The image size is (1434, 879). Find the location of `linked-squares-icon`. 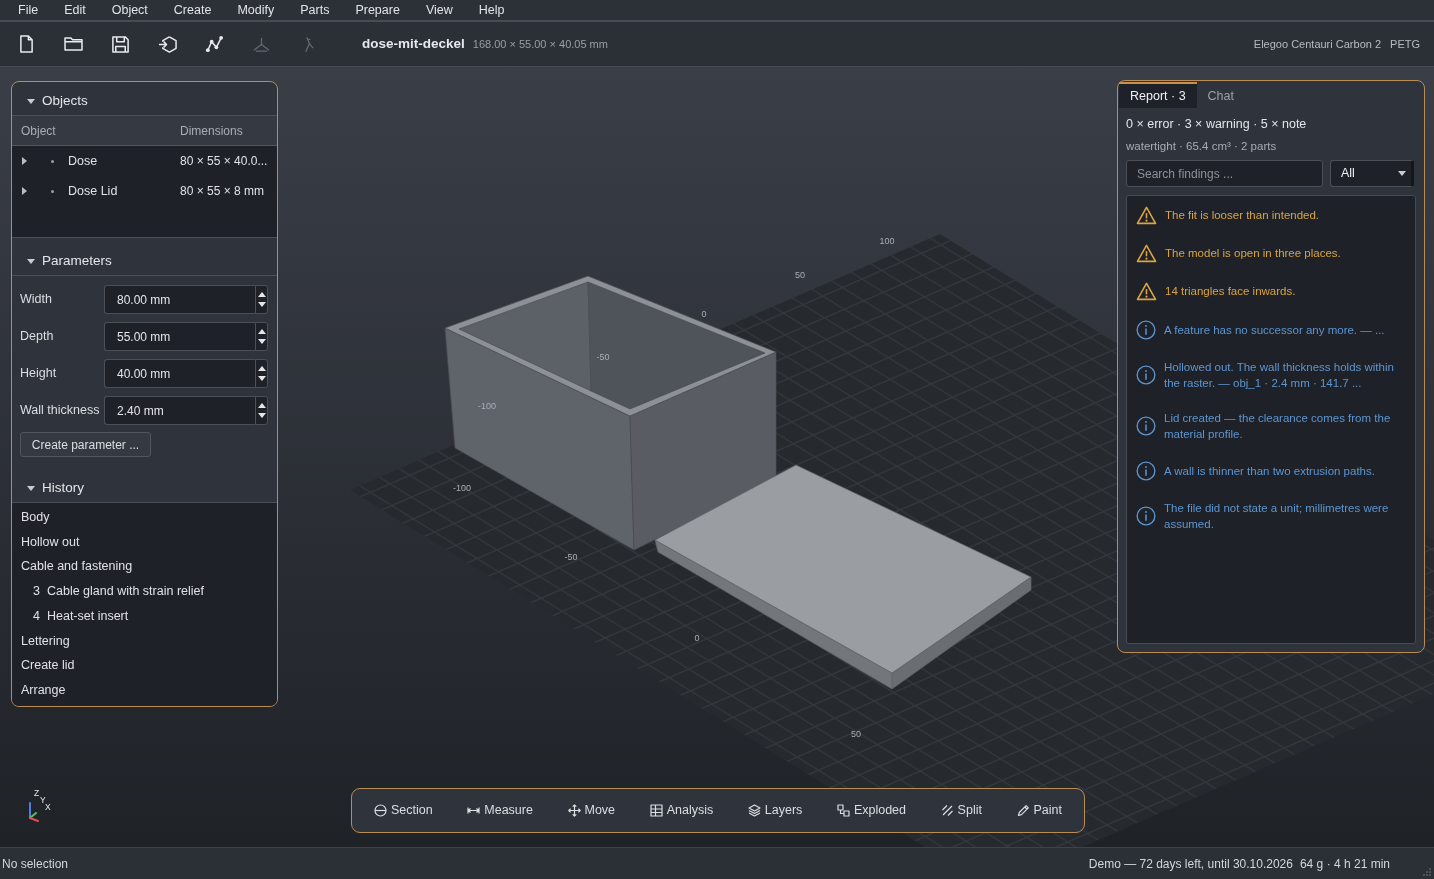

linked-squares-icon is located at coordinates (843, 810).